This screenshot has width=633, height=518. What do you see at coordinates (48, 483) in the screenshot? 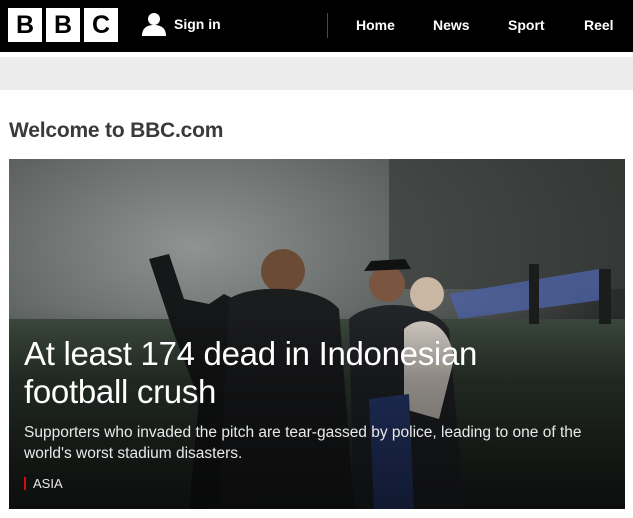
I see `section-tag-label: ASIA` at bounding box center [48, 483].